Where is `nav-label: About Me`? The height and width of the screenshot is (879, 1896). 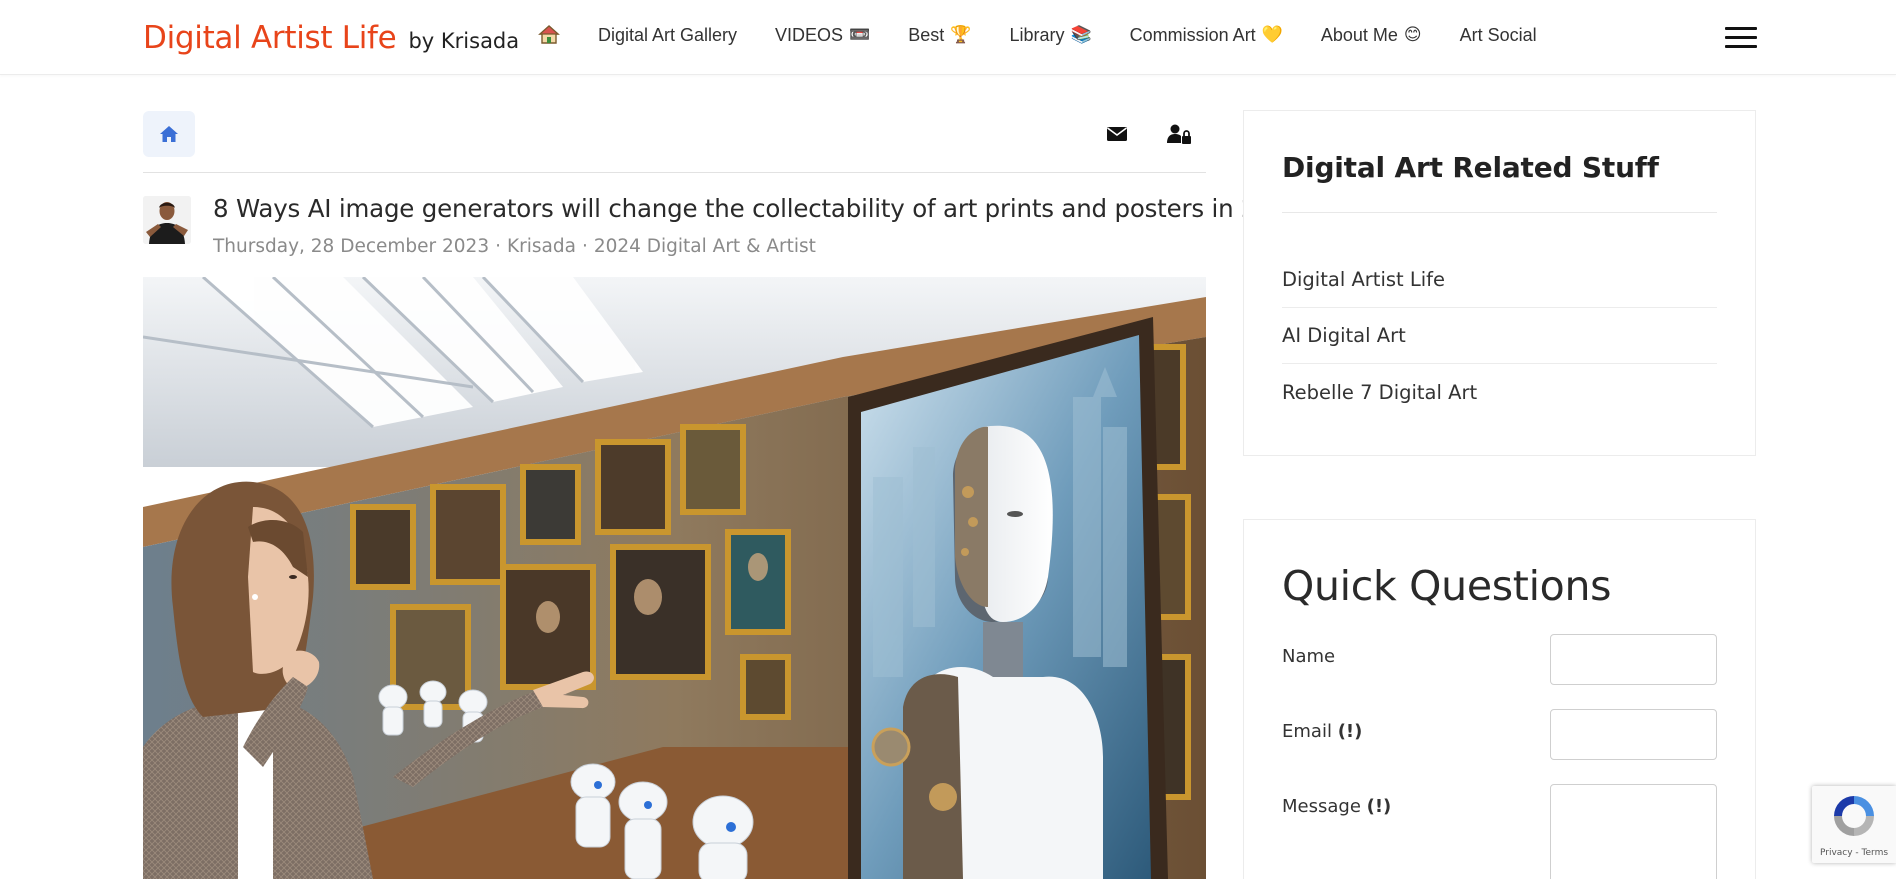
nav-label: About Me is located at coordinates (1359, 34).